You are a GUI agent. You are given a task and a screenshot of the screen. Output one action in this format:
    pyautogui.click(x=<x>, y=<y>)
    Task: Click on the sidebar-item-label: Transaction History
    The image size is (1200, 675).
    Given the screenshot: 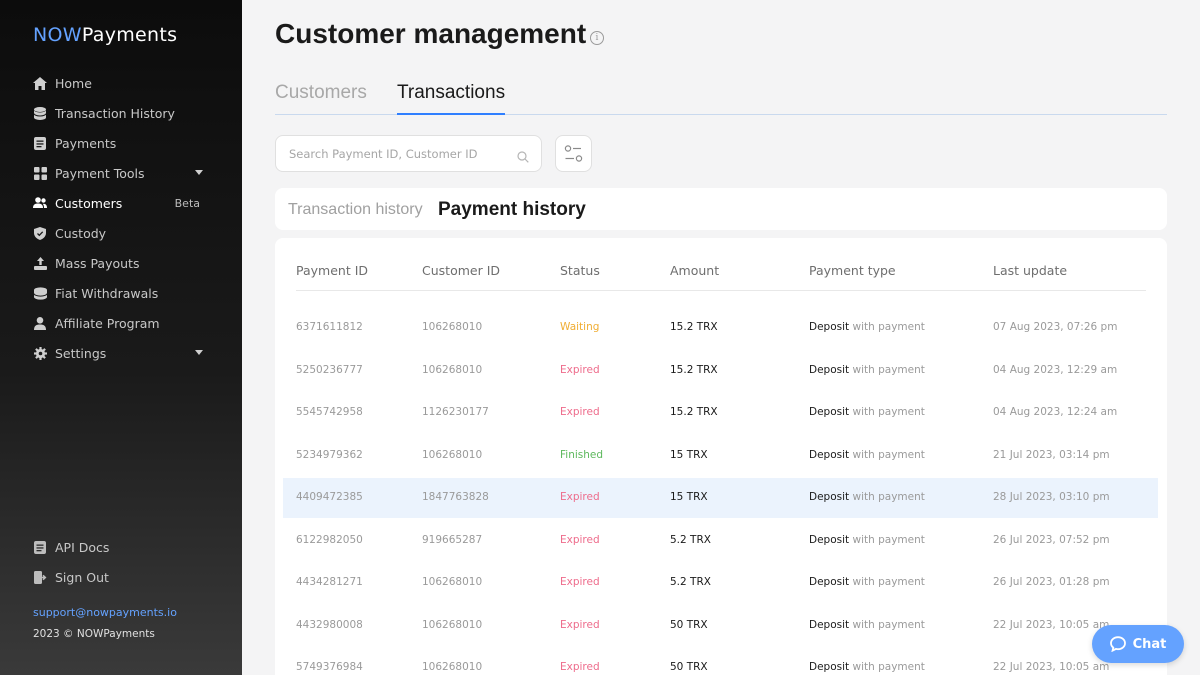 What is the action you would take?
    pyautogui.click(x=115, y=113)
    